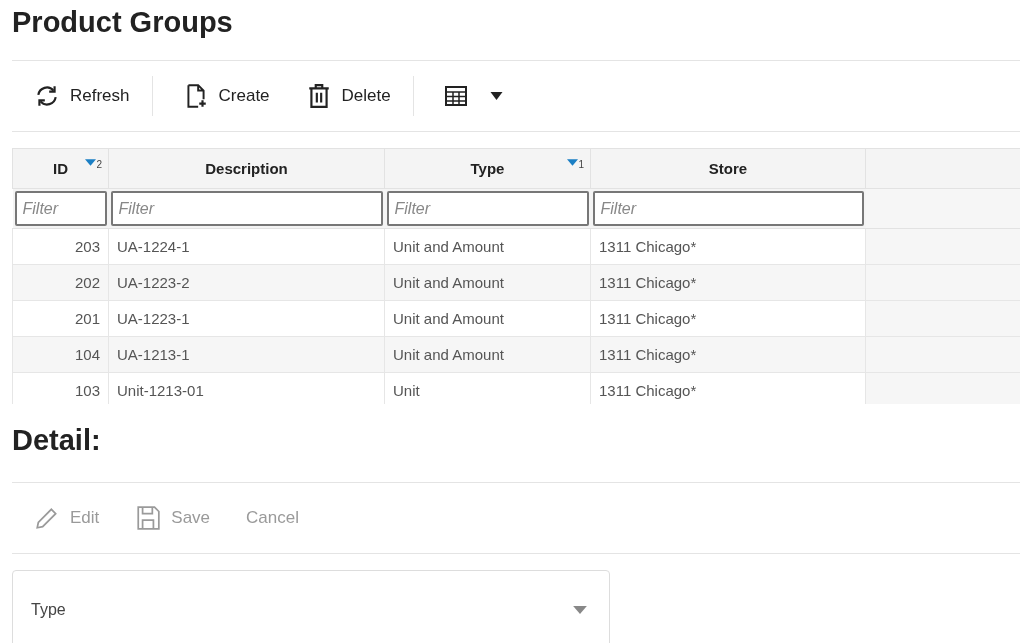 This screenshot has height=643, width=1020. I want to click on column-header: Type 1, so click(487, 168).